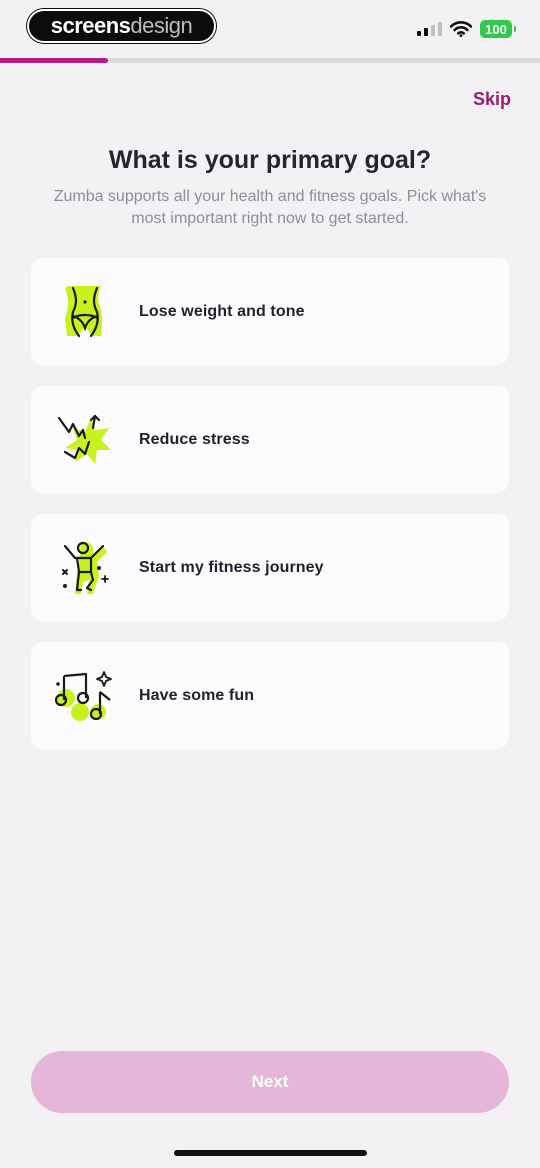 This screenshot has width=540, height=1168. Describe the element at coordinates (270, 695) in the screenshot. I see `goal-option-have-fun: Have some fun` at that location.